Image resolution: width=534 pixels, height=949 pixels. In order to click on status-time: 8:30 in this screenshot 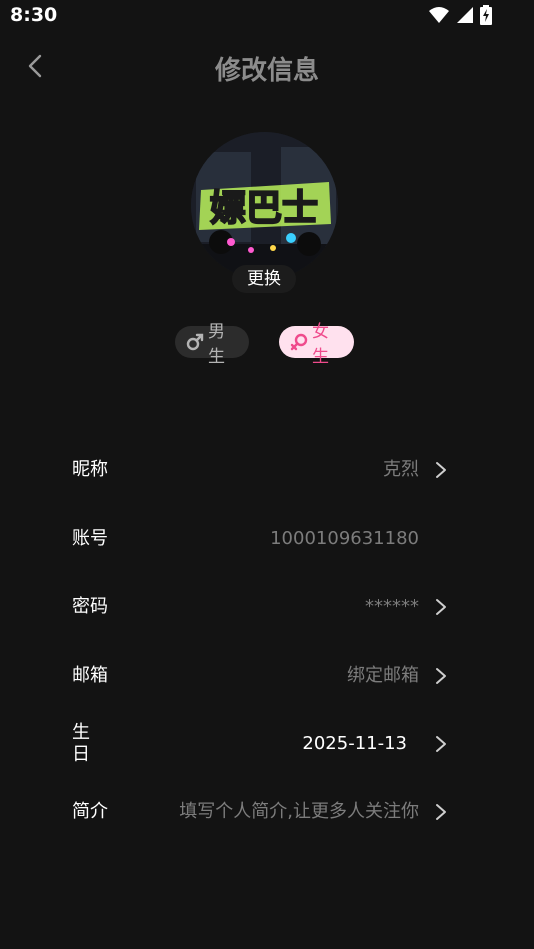, I will do `click(34, 15)`.